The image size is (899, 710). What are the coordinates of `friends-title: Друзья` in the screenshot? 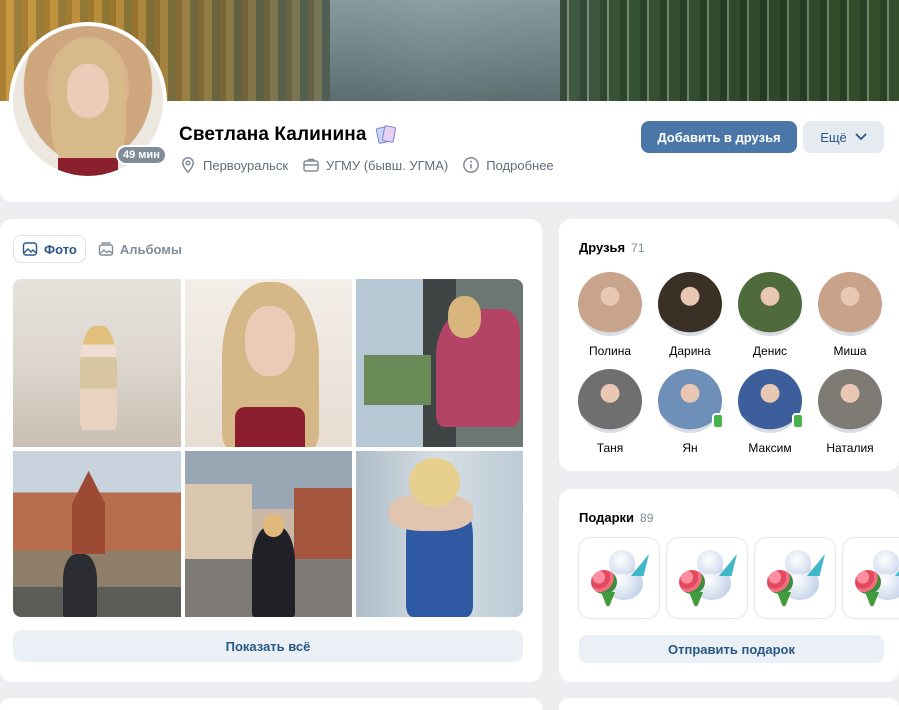 It's located at (602, 247).